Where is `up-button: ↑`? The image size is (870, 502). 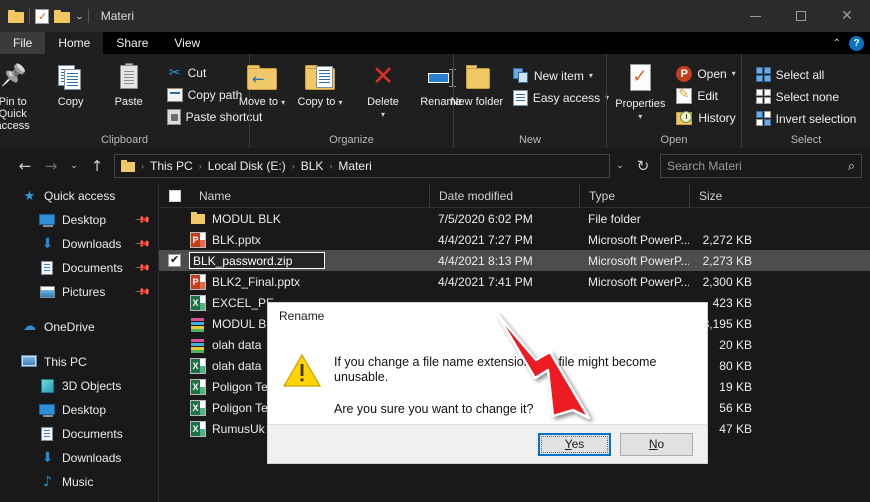
up-button: ↑ is located at coordinates (97, 166).